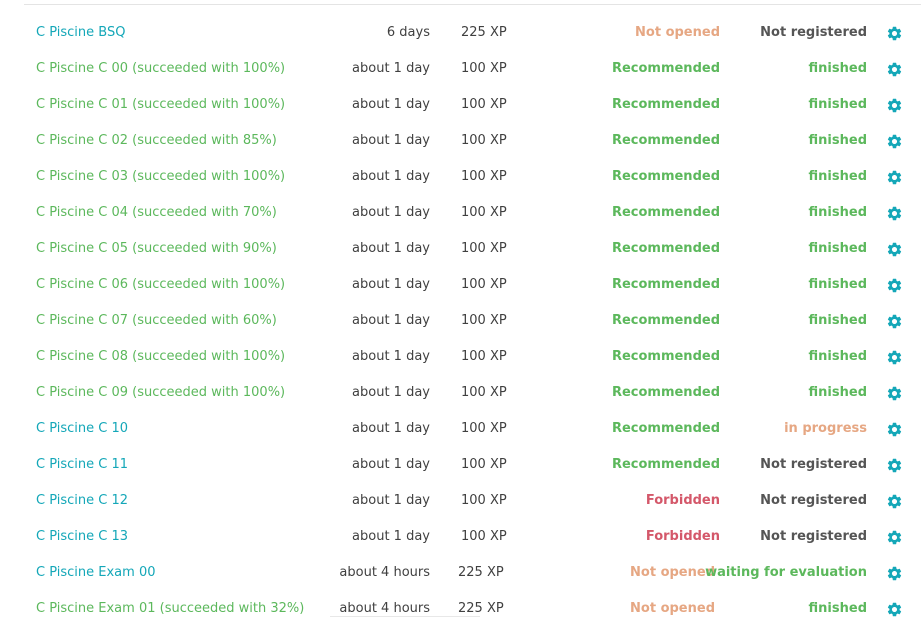 The image size is (921, 627). What do you see at coordinates (80, 33) in the screenshot?
I see `project-name-link: C Piscine BSQ` at bounding box center [80, 33].